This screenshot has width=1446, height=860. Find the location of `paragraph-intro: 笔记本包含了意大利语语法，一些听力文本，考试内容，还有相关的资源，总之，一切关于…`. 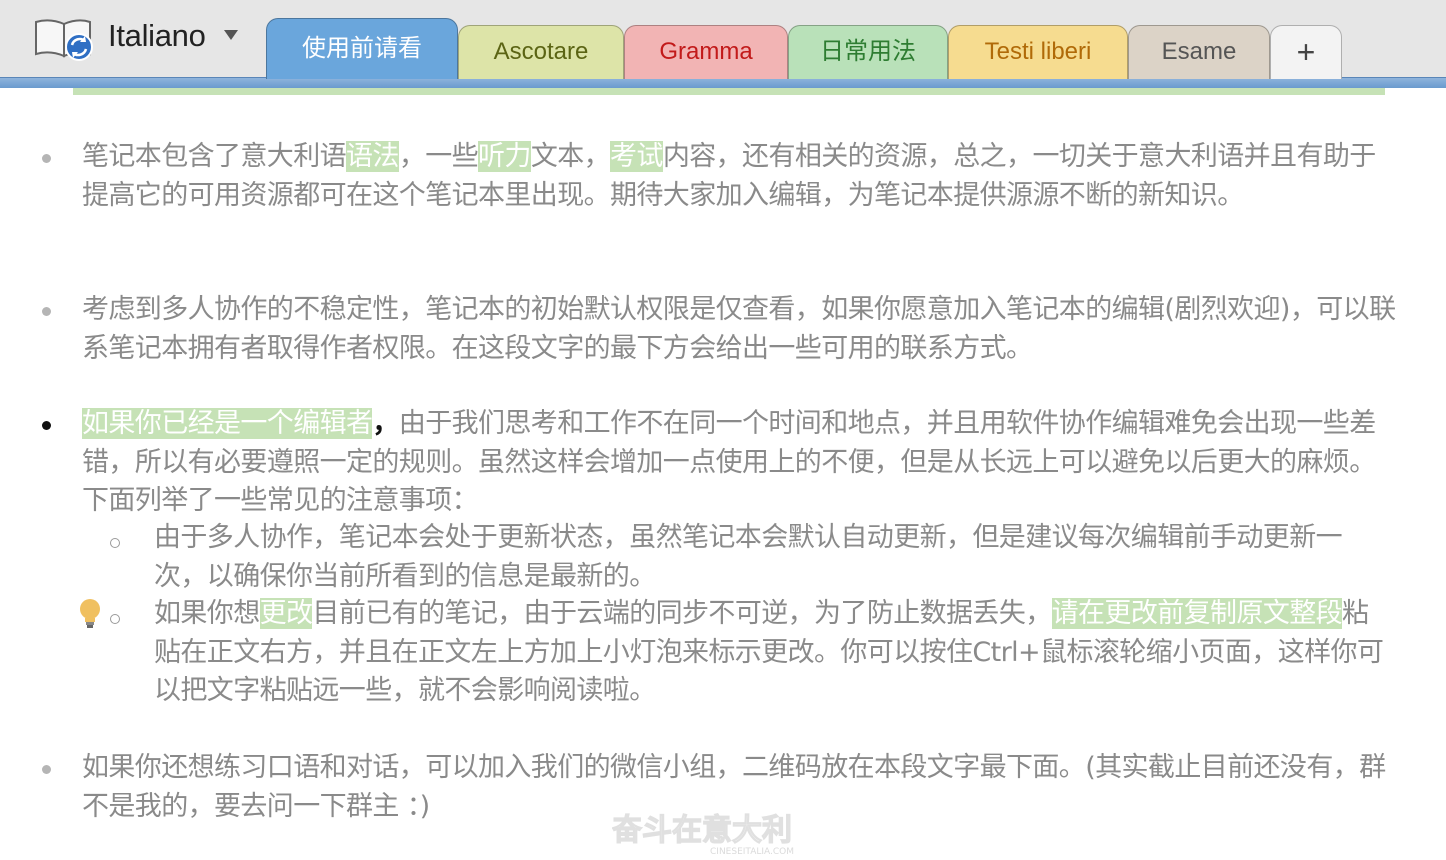

paragraph-intro: 笔记本包含了意大利语语法，一些听力文本，考试内容，还有相关的资源，总之，一切关于… is located at coordinates (729, 176).